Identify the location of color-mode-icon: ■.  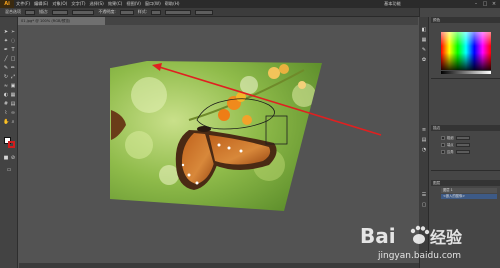
(6, 158).